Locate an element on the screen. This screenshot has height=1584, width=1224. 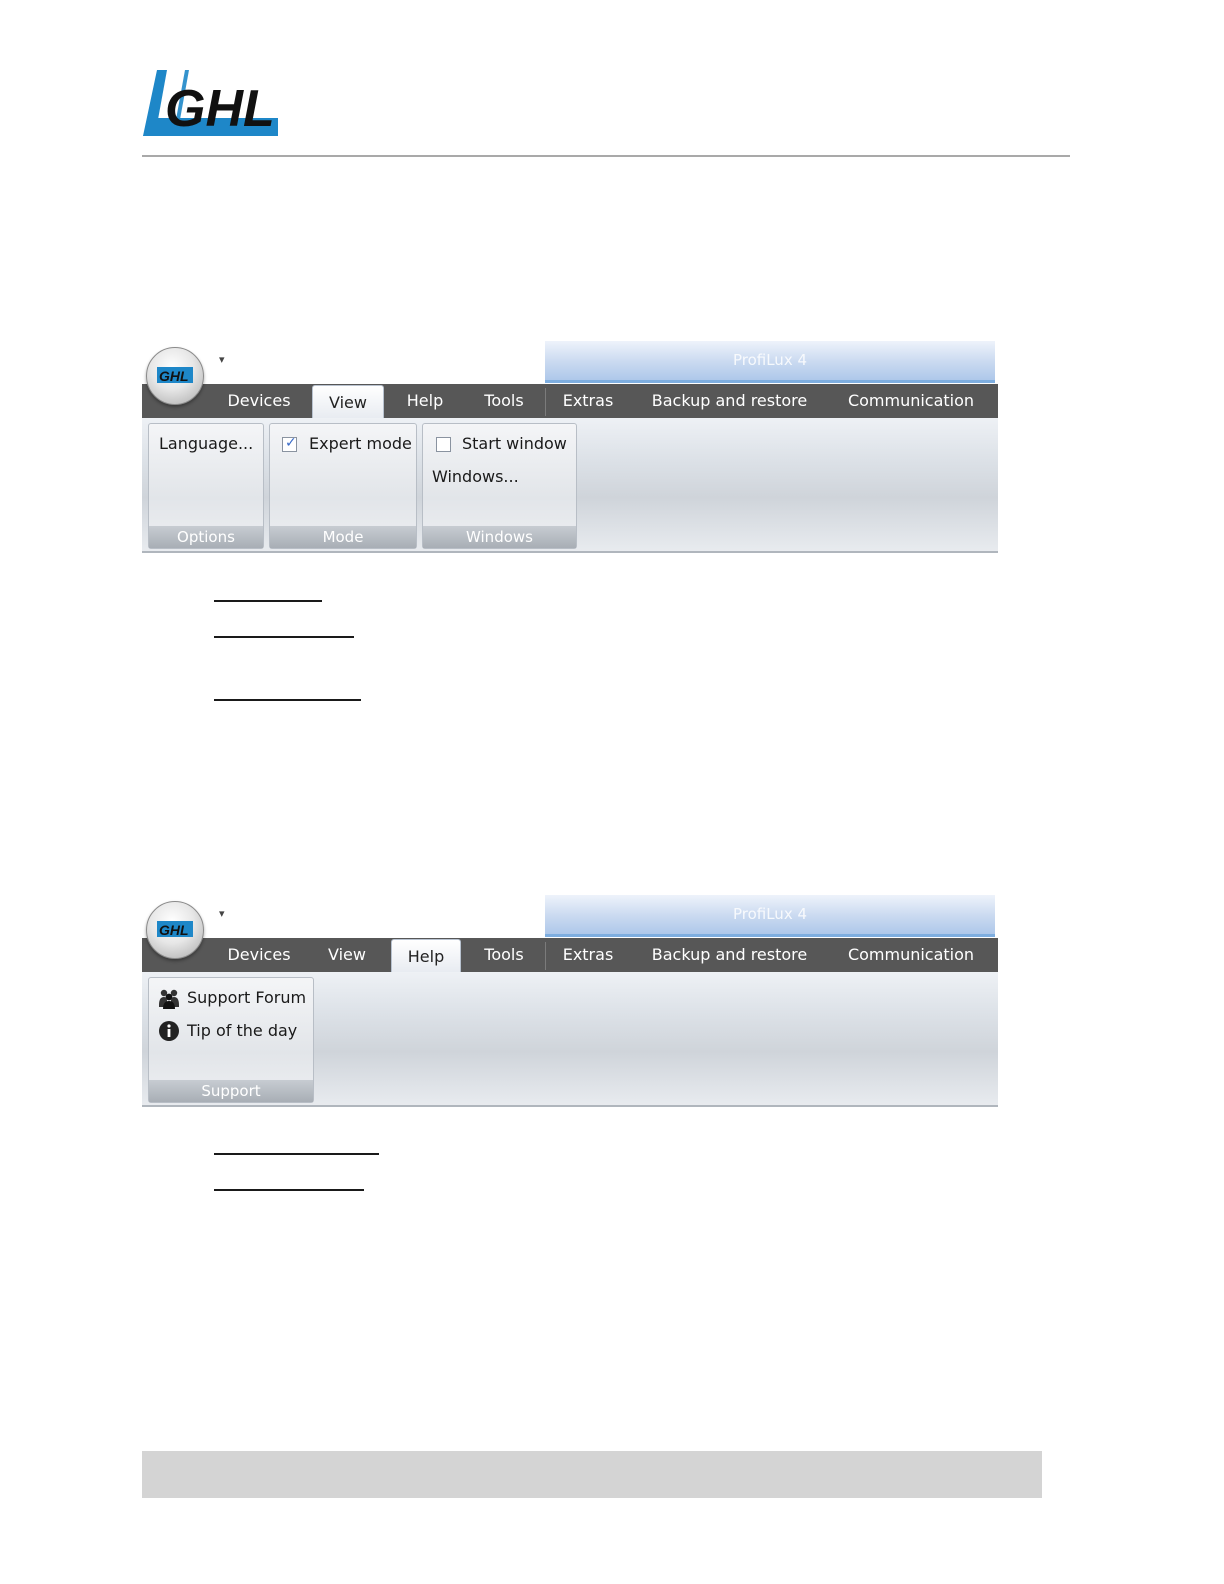
group-windows: Start window Windows... Windows is located at coordinates (499, 486).